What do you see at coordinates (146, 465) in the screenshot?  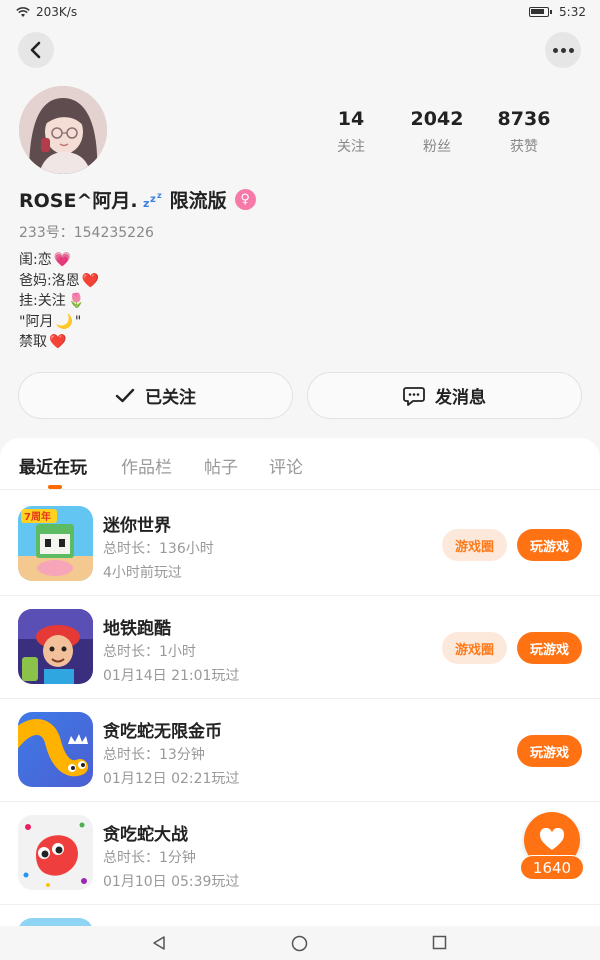 I see `tab-works: 作品栏` at bounding box center [146, 465].